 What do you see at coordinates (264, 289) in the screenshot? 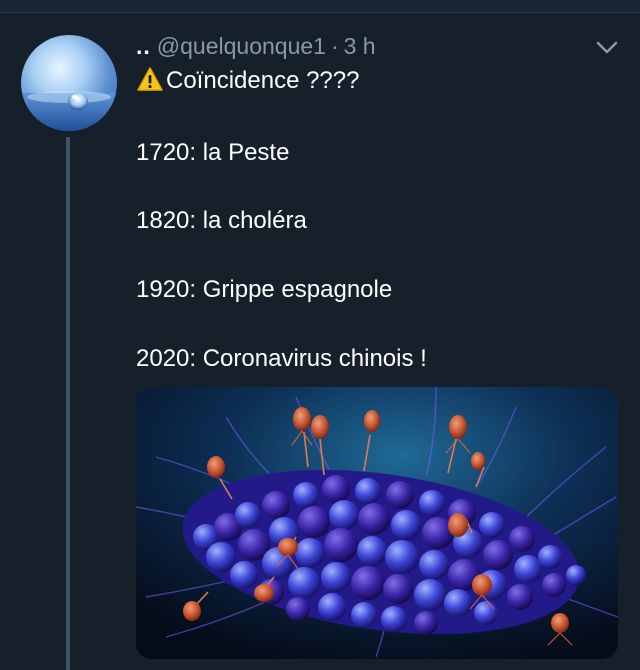
I see `tweet-line-1920: 1920: Grippe espagnole` at bounding box center [264, 289].